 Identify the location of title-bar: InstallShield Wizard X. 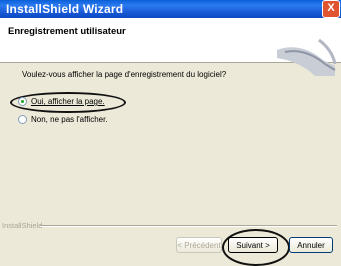
(170, 9).